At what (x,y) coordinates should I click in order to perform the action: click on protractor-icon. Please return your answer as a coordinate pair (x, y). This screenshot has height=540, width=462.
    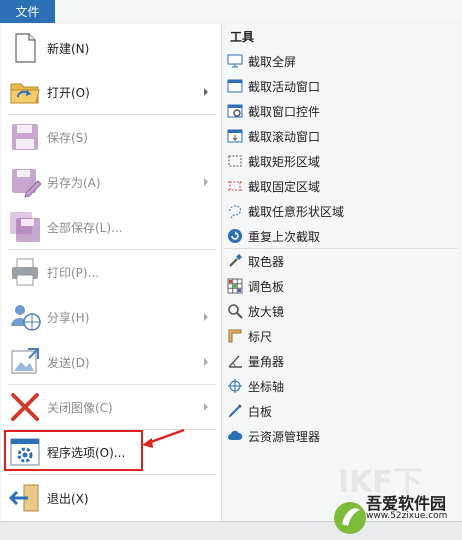
    Looking at the image, I should click on (235, 361).